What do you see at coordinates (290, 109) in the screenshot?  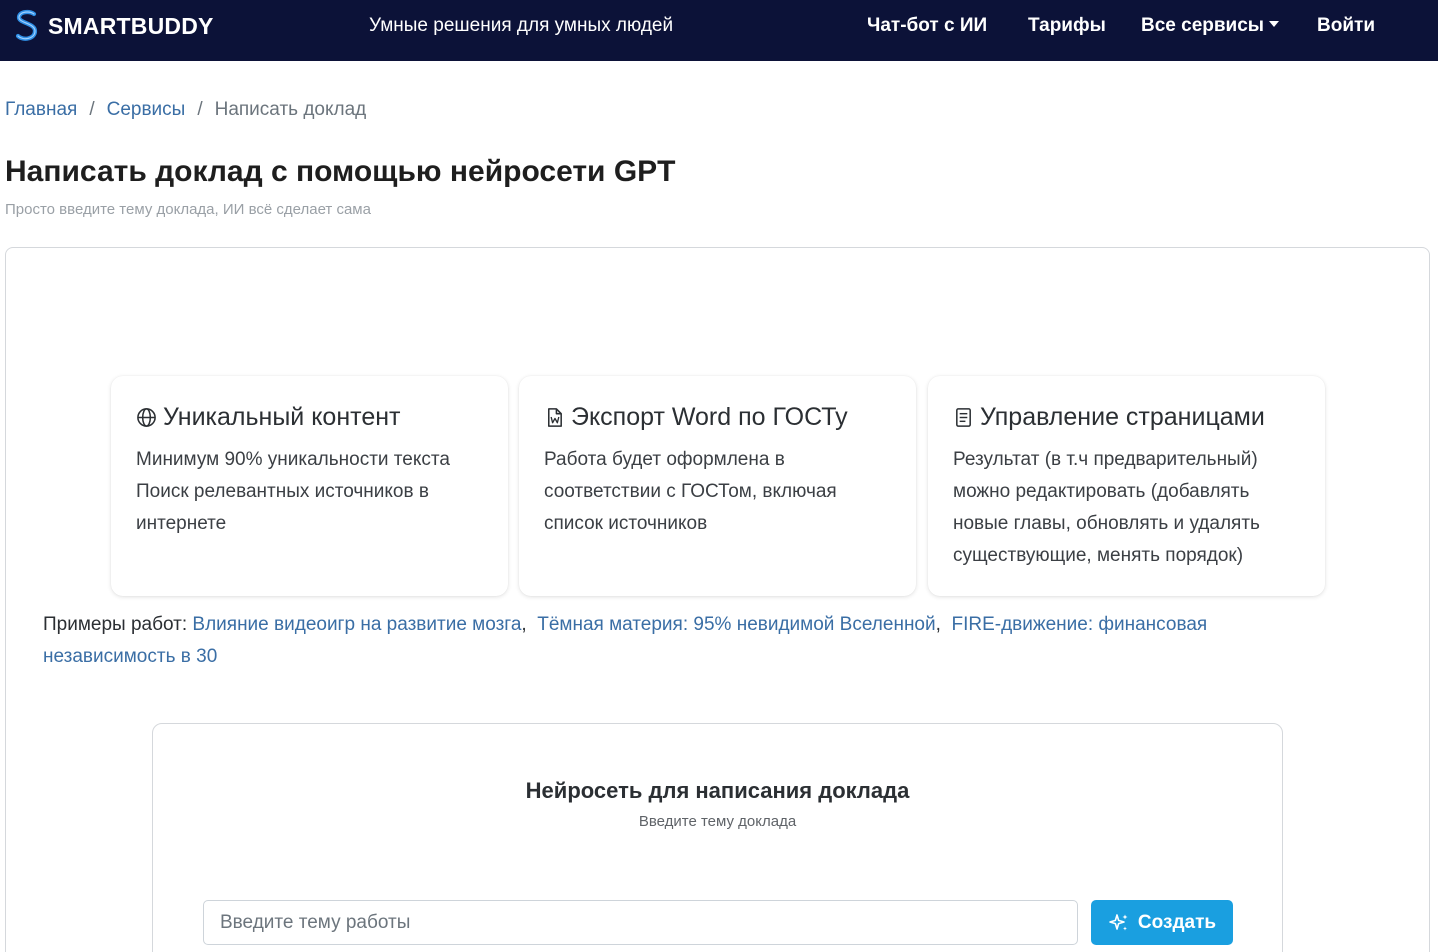 I see `breadcrumb-current: Написать доклад` at bounding box center [290, 109].